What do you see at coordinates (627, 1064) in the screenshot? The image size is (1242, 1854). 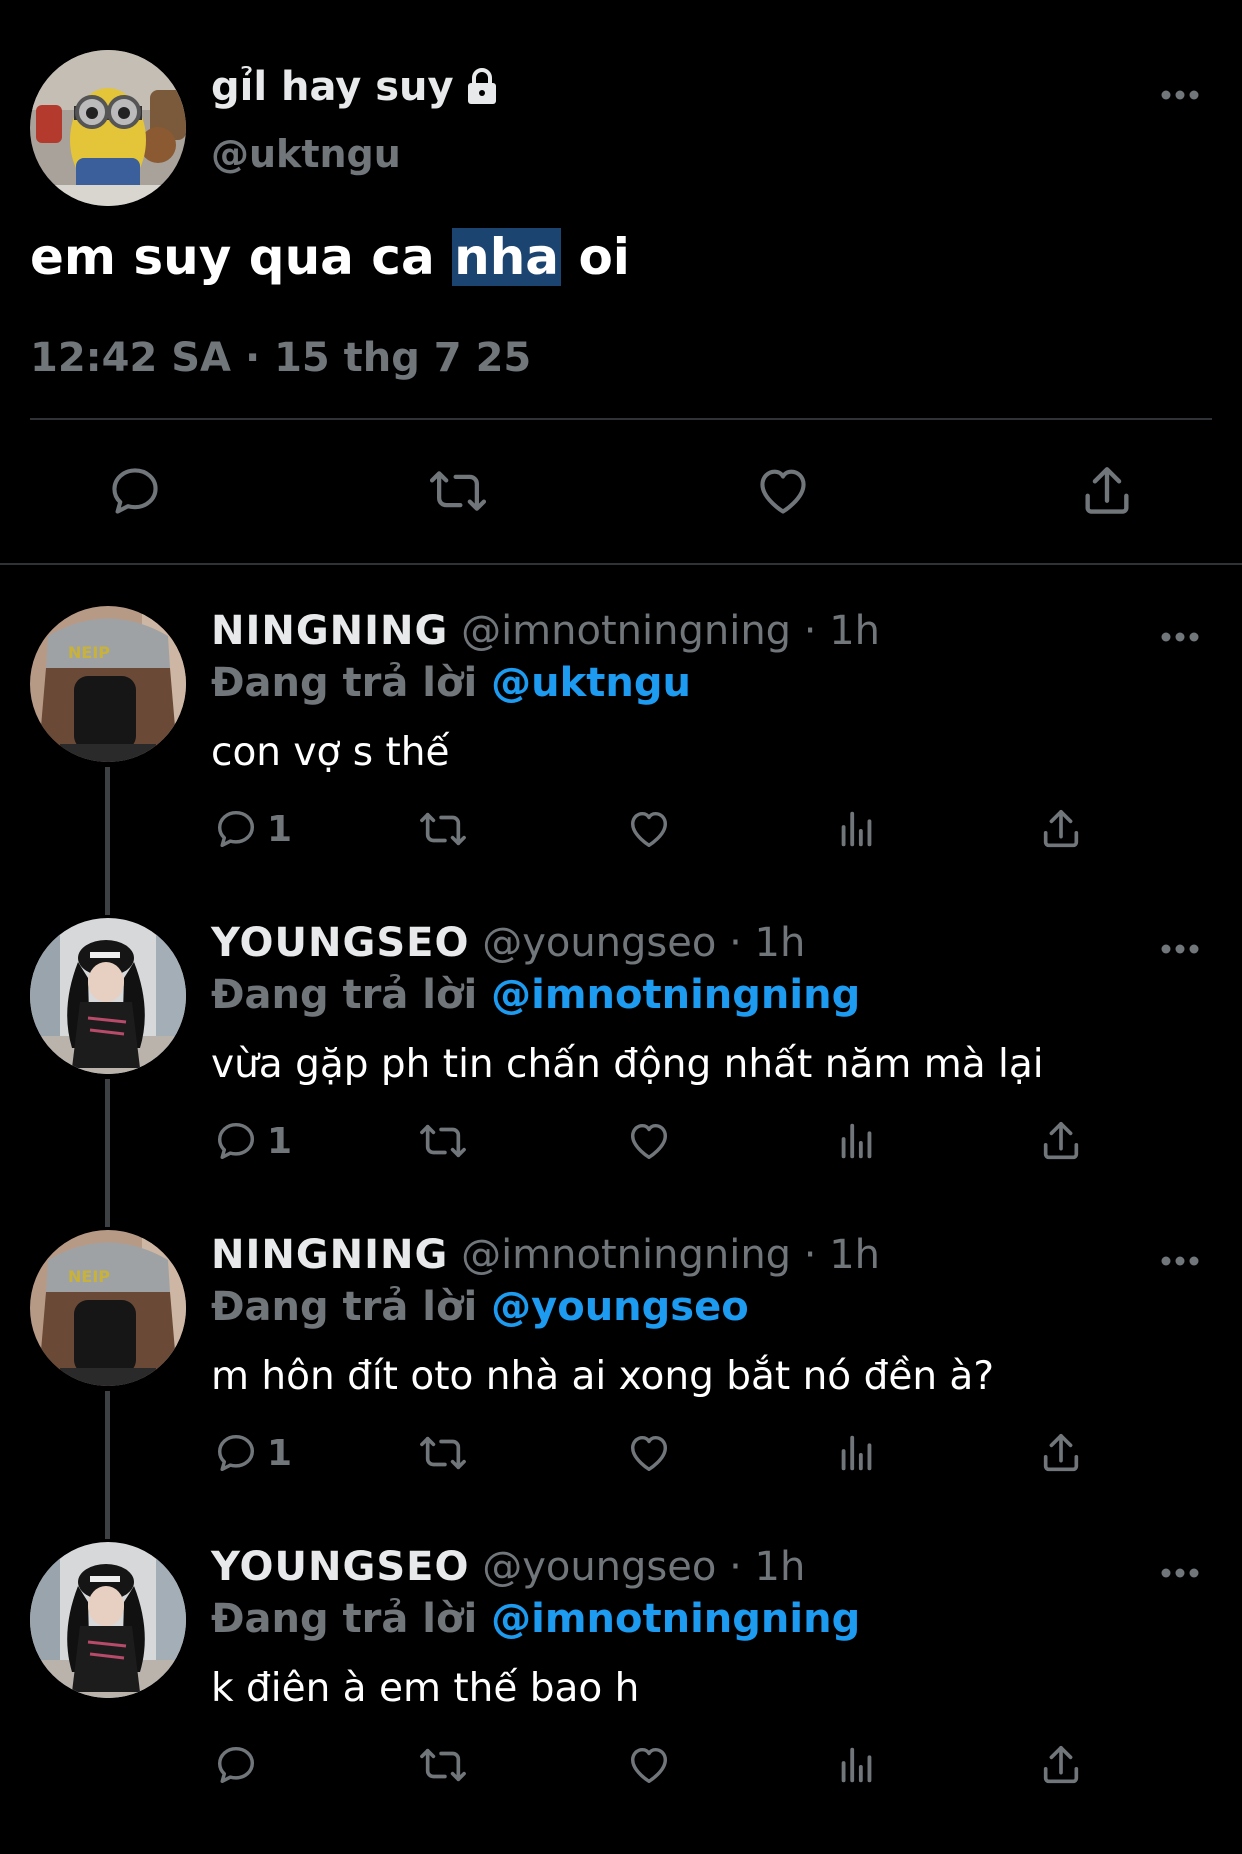 I see `reply-text: vừa gặp ph tin chấn động nhất năm mà lại` at bounding box center [627, 1064].